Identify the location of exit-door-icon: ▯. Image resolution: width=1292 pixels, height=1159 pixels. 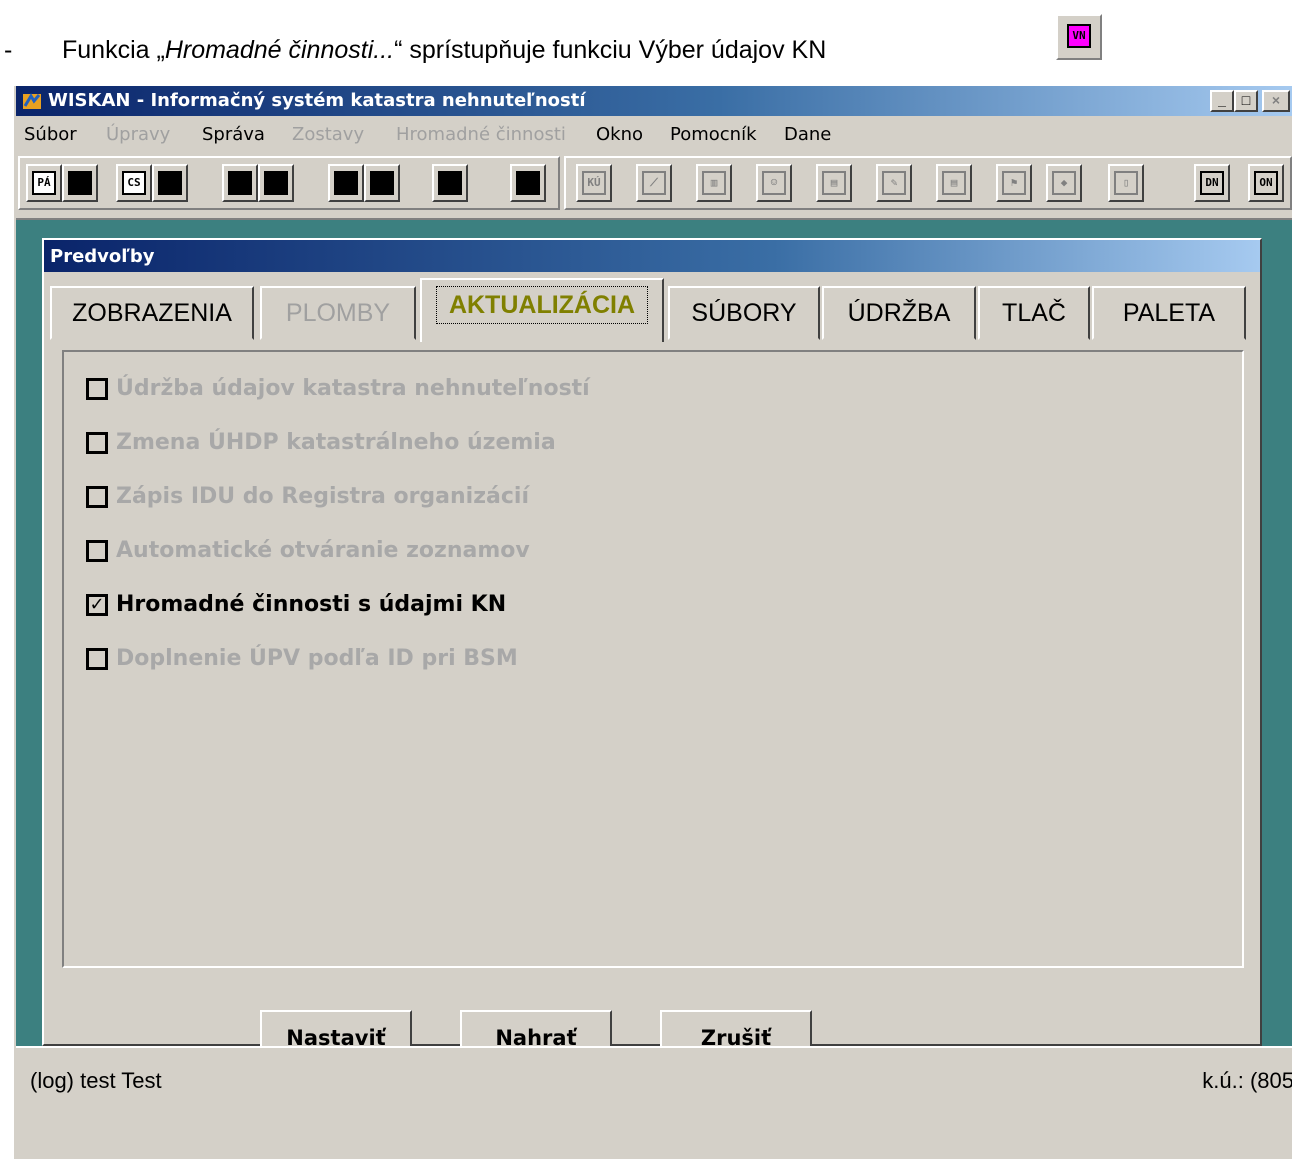
(1126, 183).